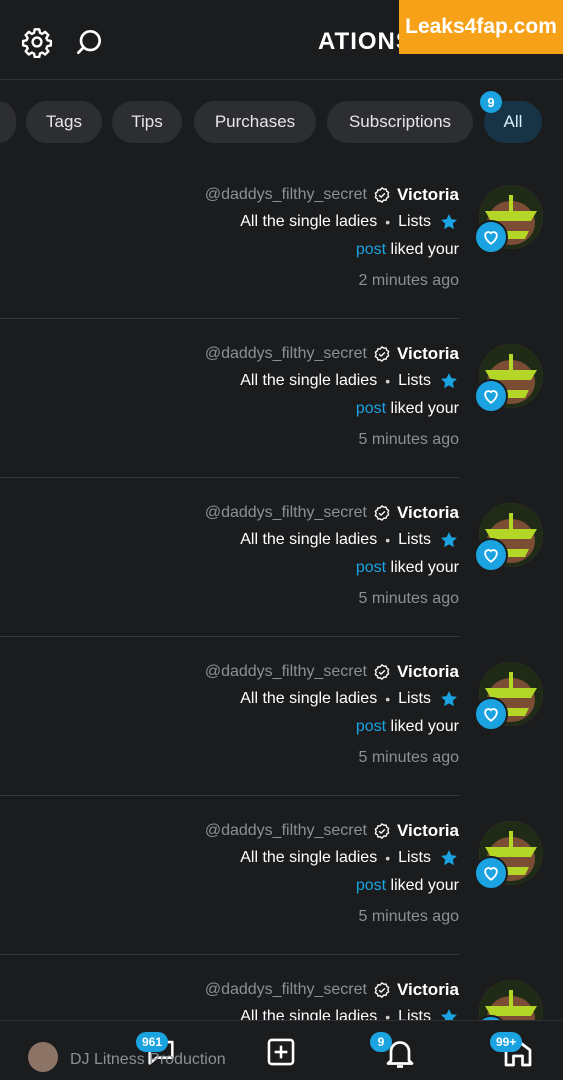 This screenshot has height=1080, width=563. What do you see at coordinates (64, 122) in the screenshot?
I see `filter-tags: Tags` at bounding box center [64, 122].